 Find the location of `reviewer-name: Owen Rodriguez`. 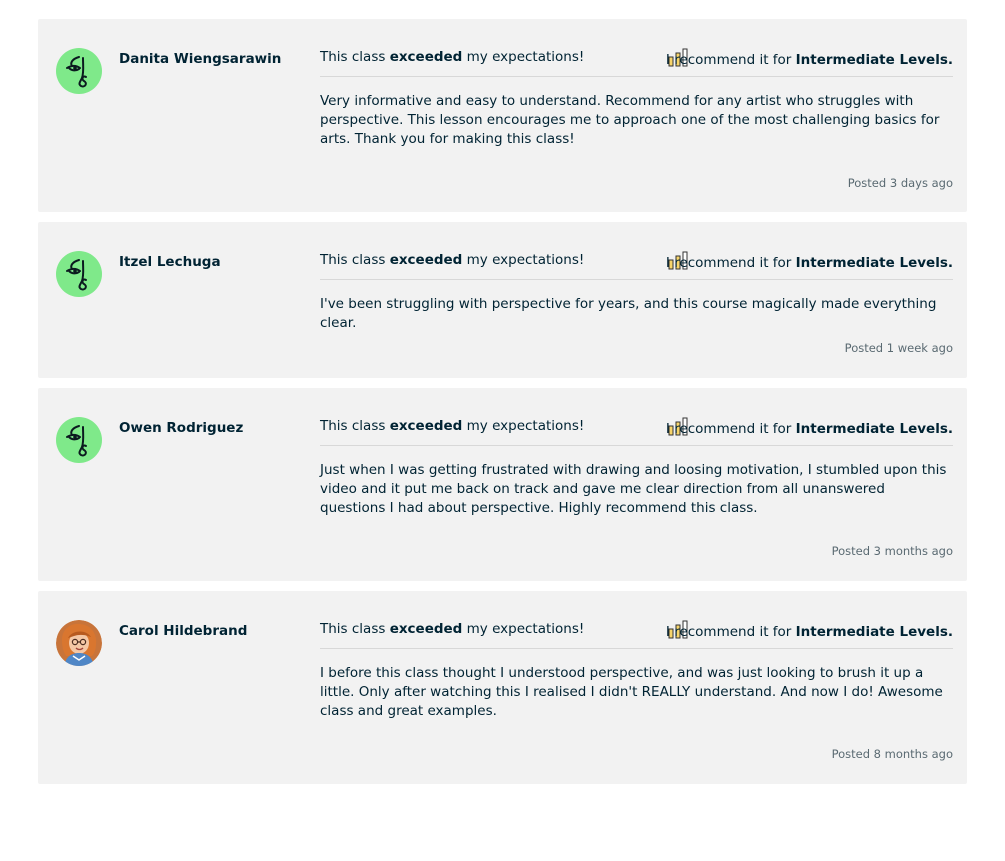

reviewer-name: Owen Rodriguez is located at coordinates (181, 428).